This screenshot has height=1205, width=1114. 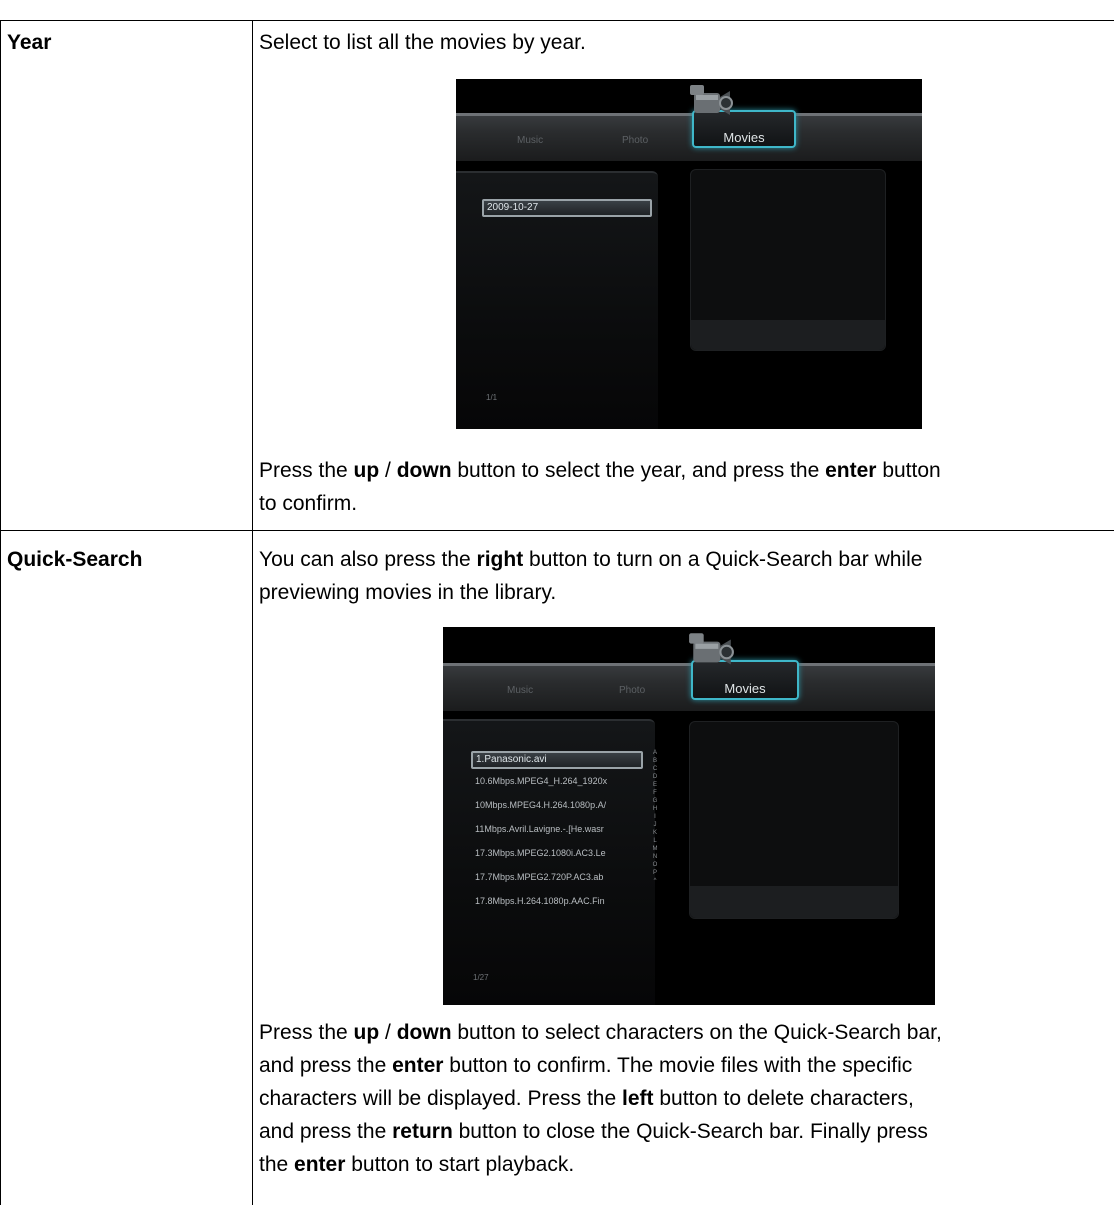 What do you see at coordinates (539, 877) in the screenshot?
I see `list-item: 17.7Mbps.MPEG2.720P.AC3.ab` at bounding box center [539, 877].